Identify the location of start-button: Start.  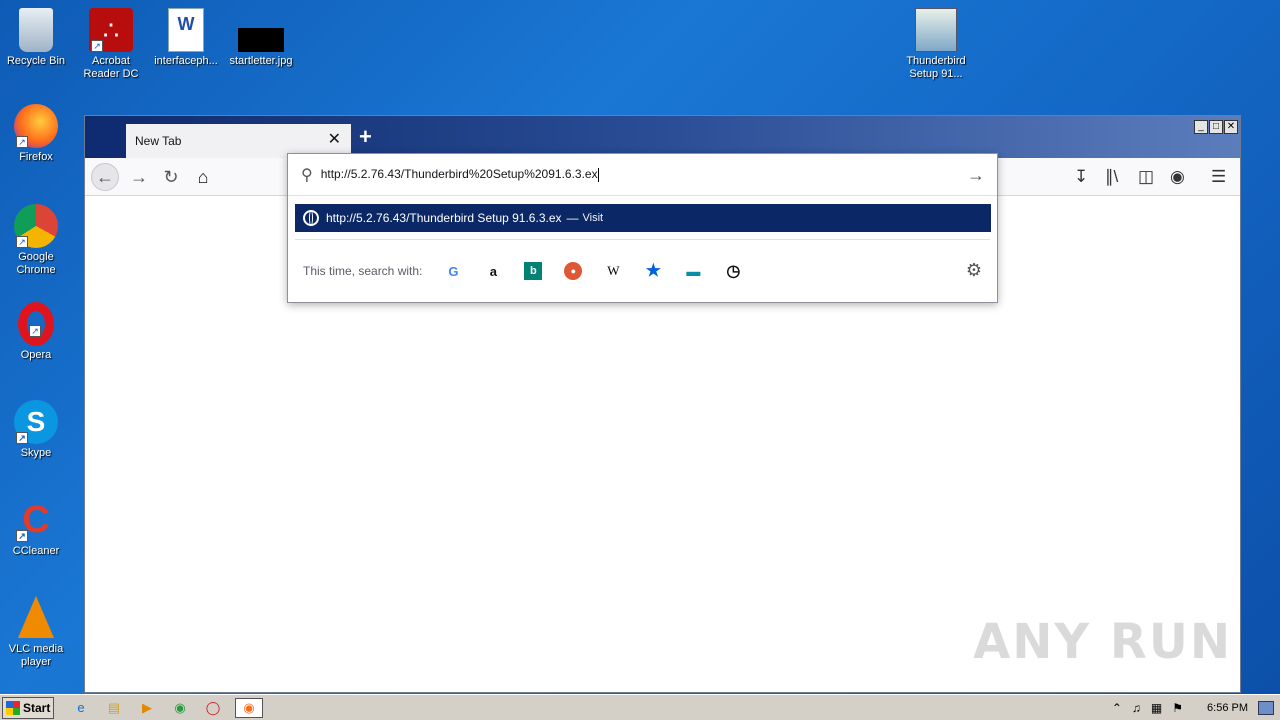
(28, 707).